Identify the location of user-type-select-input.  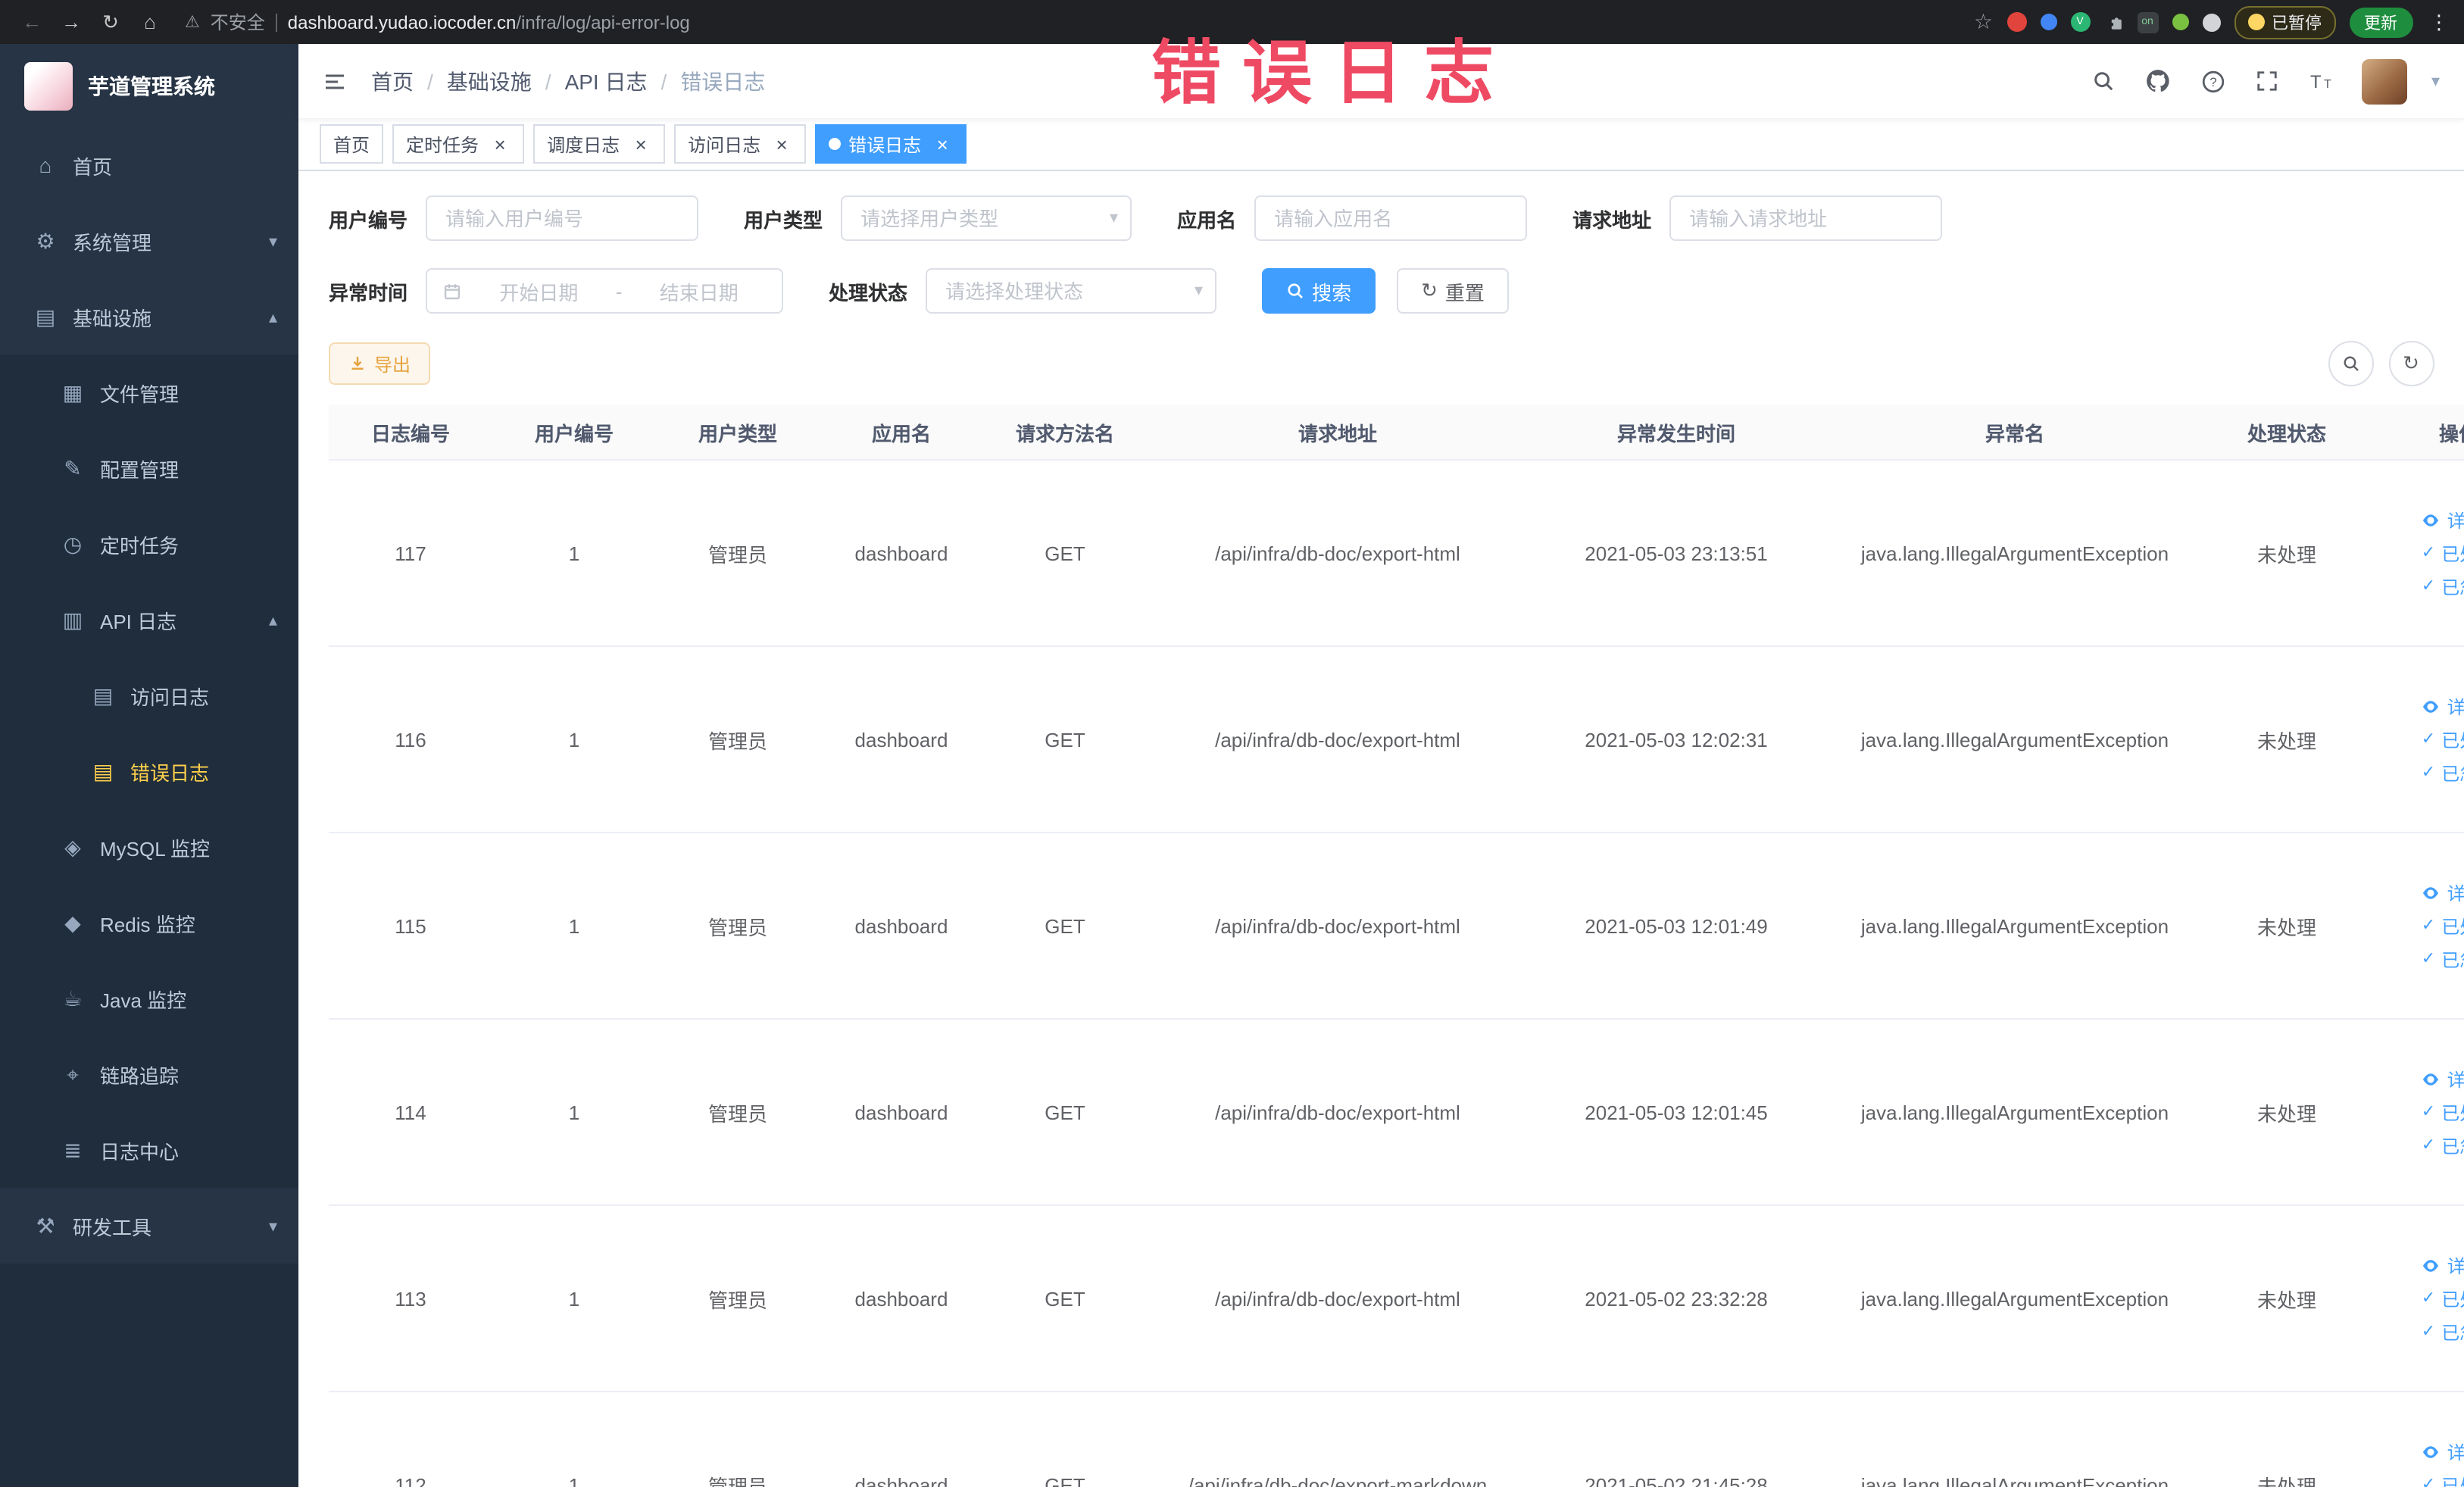
(986, 218).